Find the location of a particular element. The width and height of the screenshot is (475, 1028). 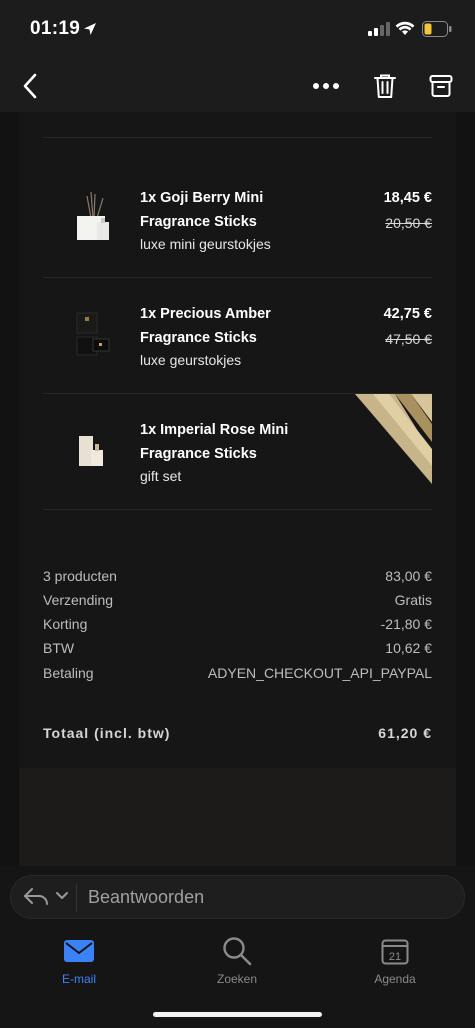

product-title-line1: 1x Precious Amber is located at coordinates (205, 314).